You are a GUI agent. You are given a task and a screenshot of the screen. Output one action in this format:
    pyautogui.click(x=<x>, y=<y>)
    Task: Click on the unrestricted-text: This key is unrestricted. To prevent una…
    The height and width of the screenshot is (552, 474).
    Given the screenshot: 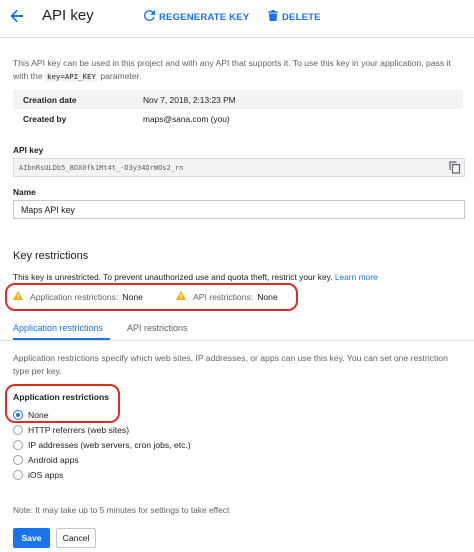 What is the action you would take?
    pyautogui.click(x=173, y=277)
    